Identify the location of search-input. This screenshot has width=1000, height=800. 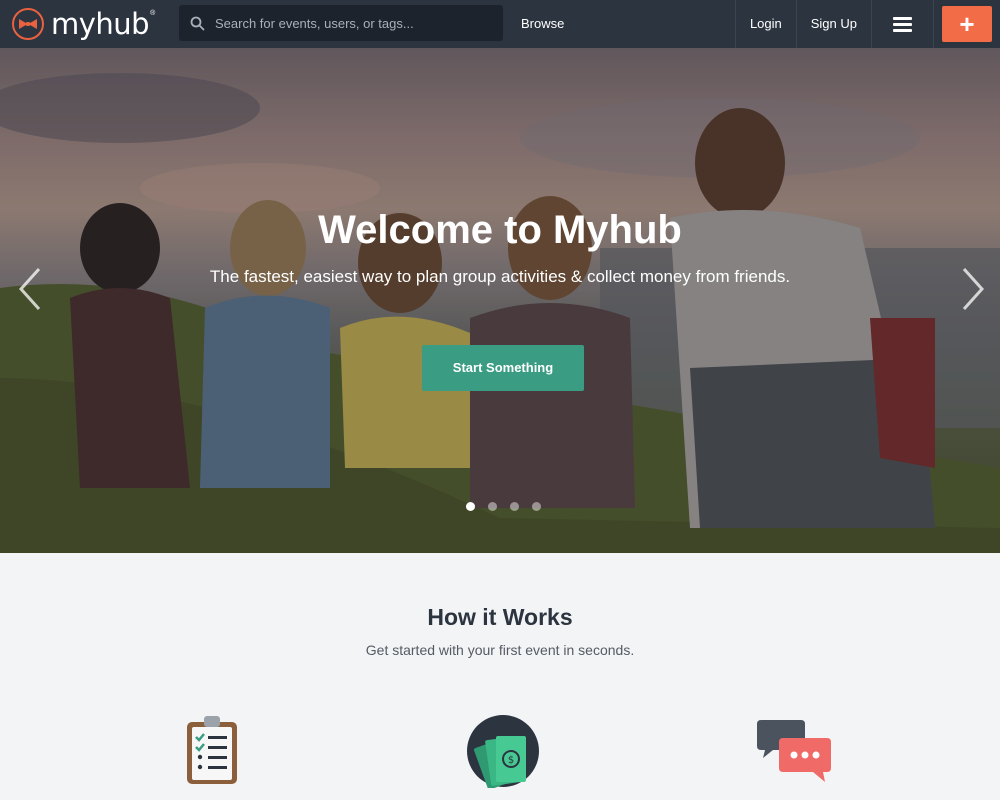
(355, 23).